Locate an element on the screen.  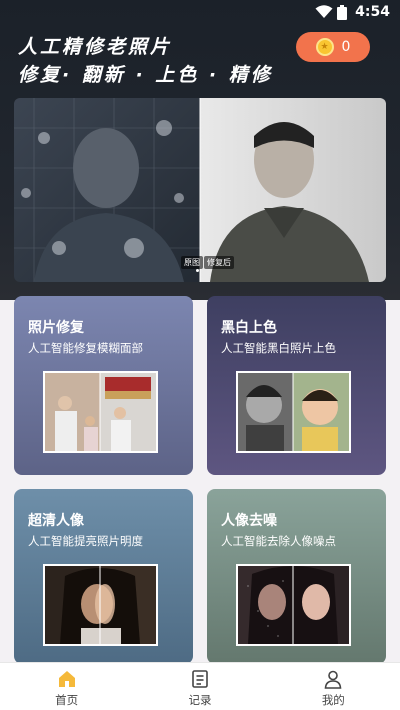
tab-home: 首页 is located at coordinates (66, 686).